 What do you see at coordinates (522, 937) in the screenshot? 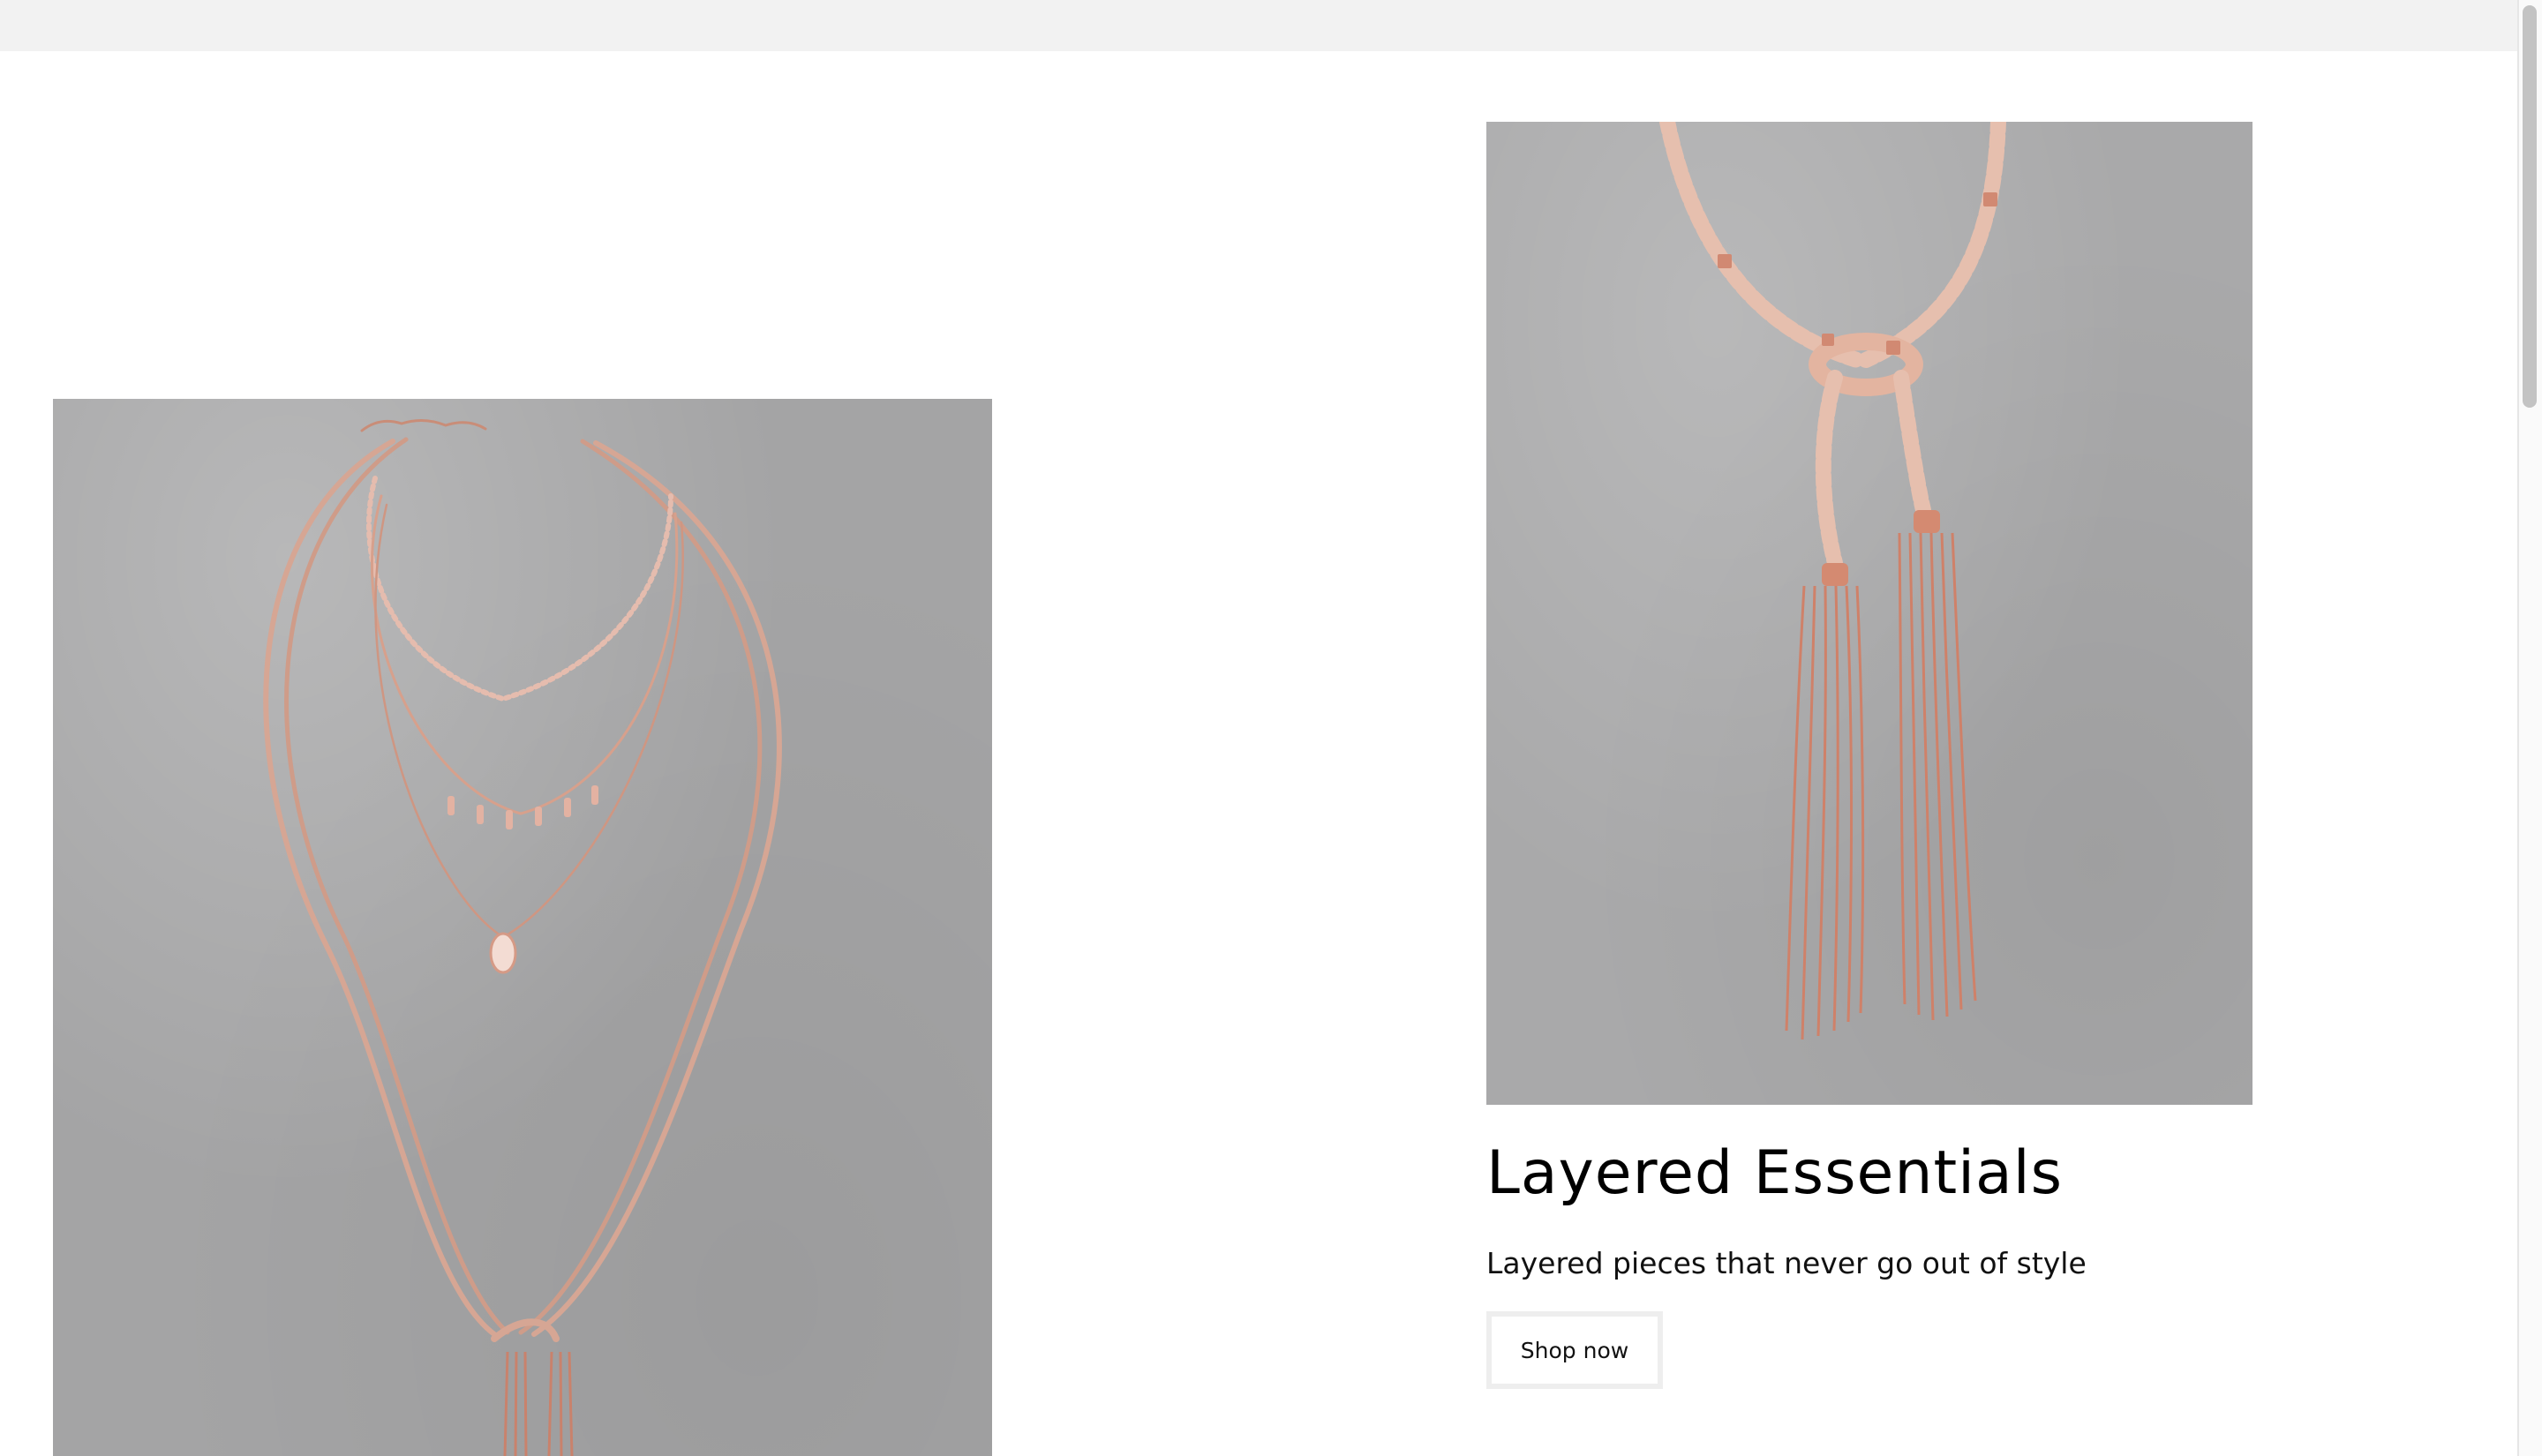
I see `layered-necklaces-illustration` at bounding box center [522, 937].